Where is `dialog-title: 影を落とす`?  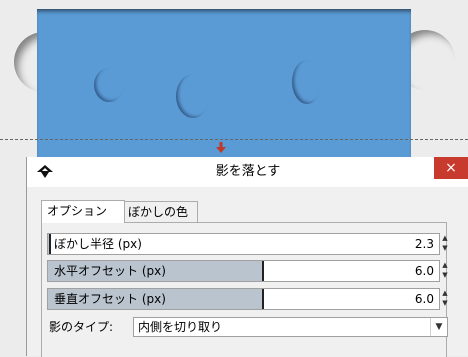
dialog-title: 影を落とす is located at coordinates (248, 171).